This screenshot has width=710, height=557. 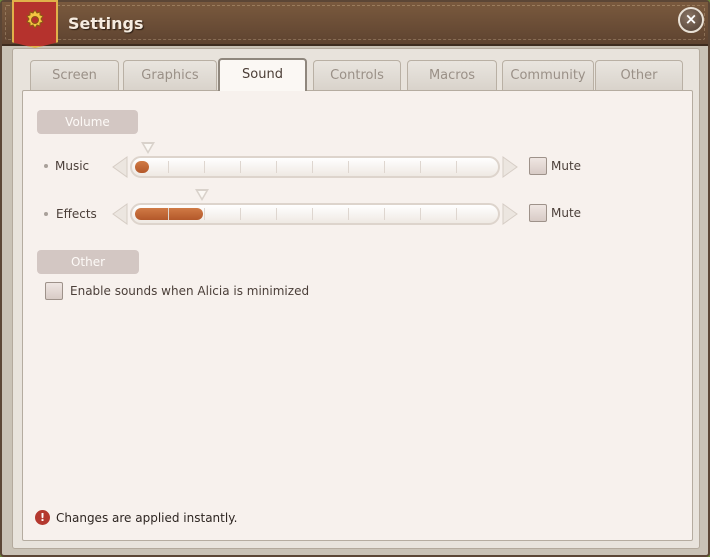 I want to click on music-label: Music, so click(x=72, y=166).